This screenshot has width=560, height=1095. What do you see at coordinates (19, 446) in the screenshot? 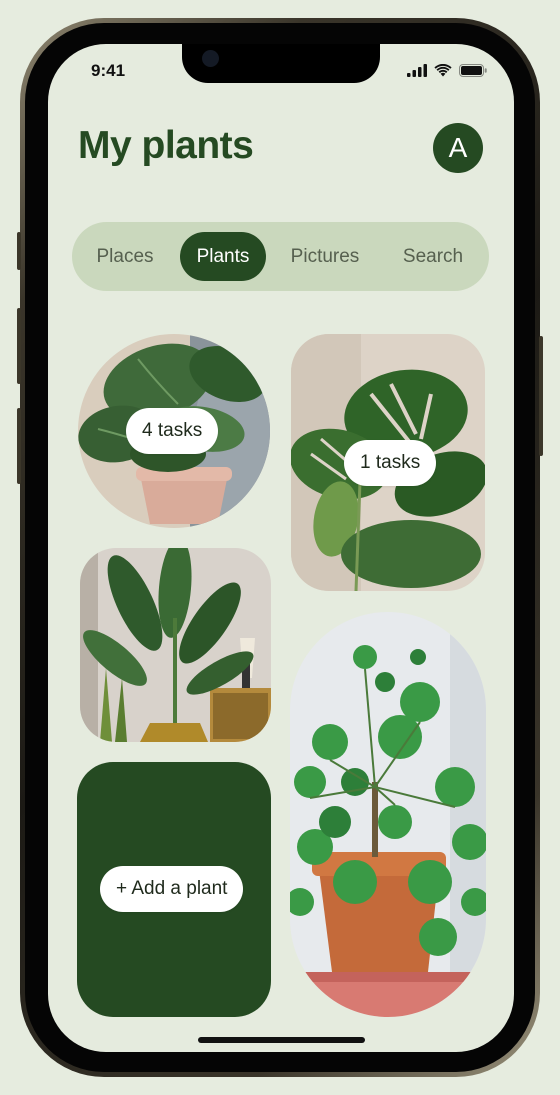
I see `side-button-volume-down` at bounding box center [19, 446].